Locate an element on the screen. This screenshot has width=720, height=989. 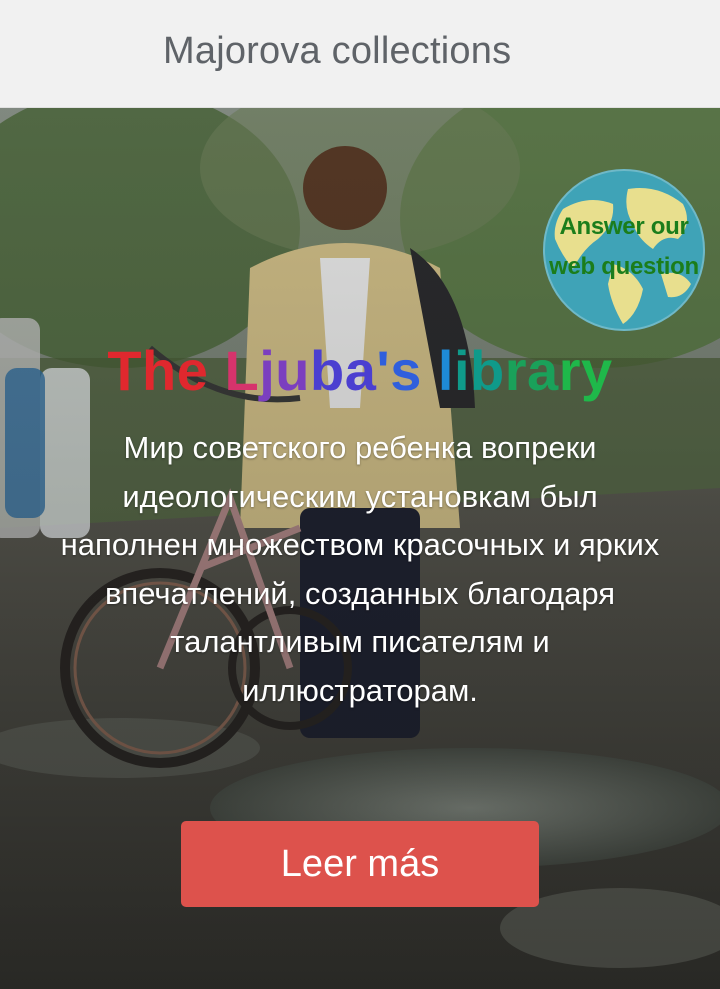
library-title-char: e is located at coordinates (192, 370).